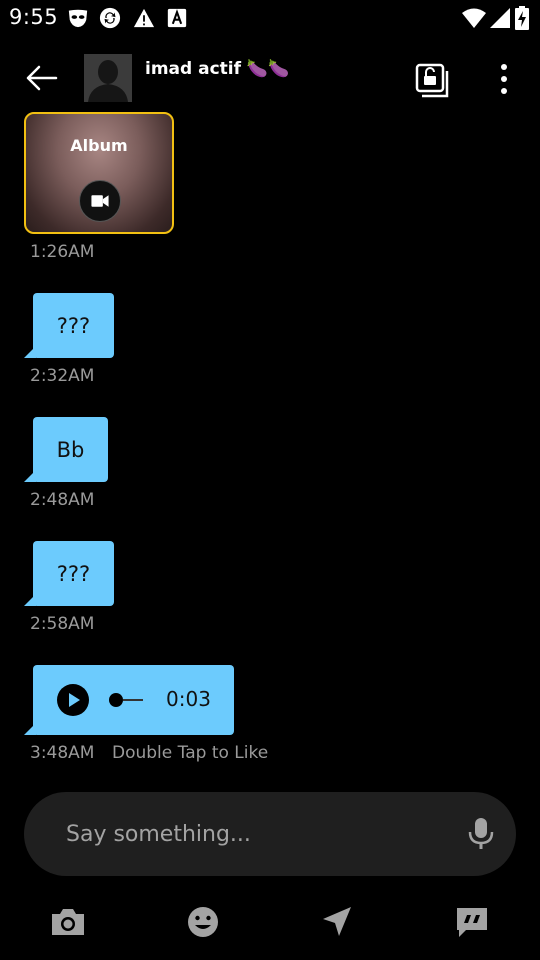 The height and width of the screenshot is (960, 540). I want to click on saved-phrases-icon, so click(472, 922).